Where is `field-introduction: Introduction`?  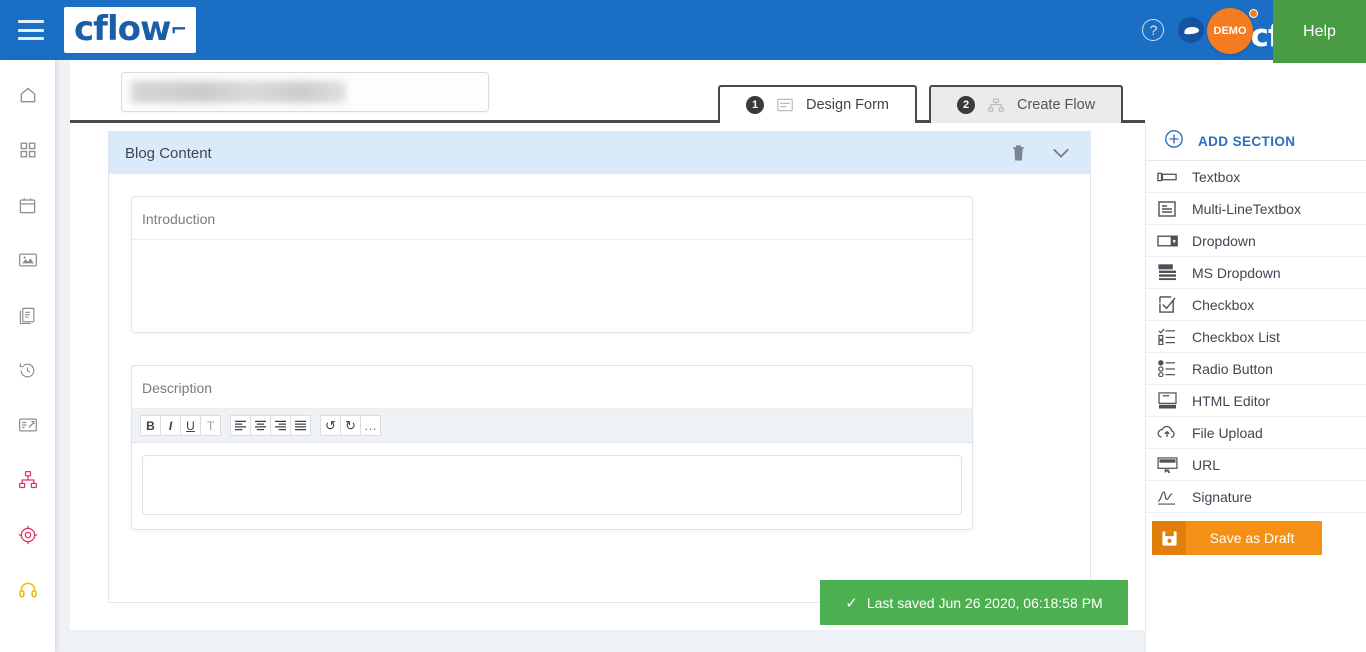
field-introduction: Introduction is located at coordinates (552, 264).